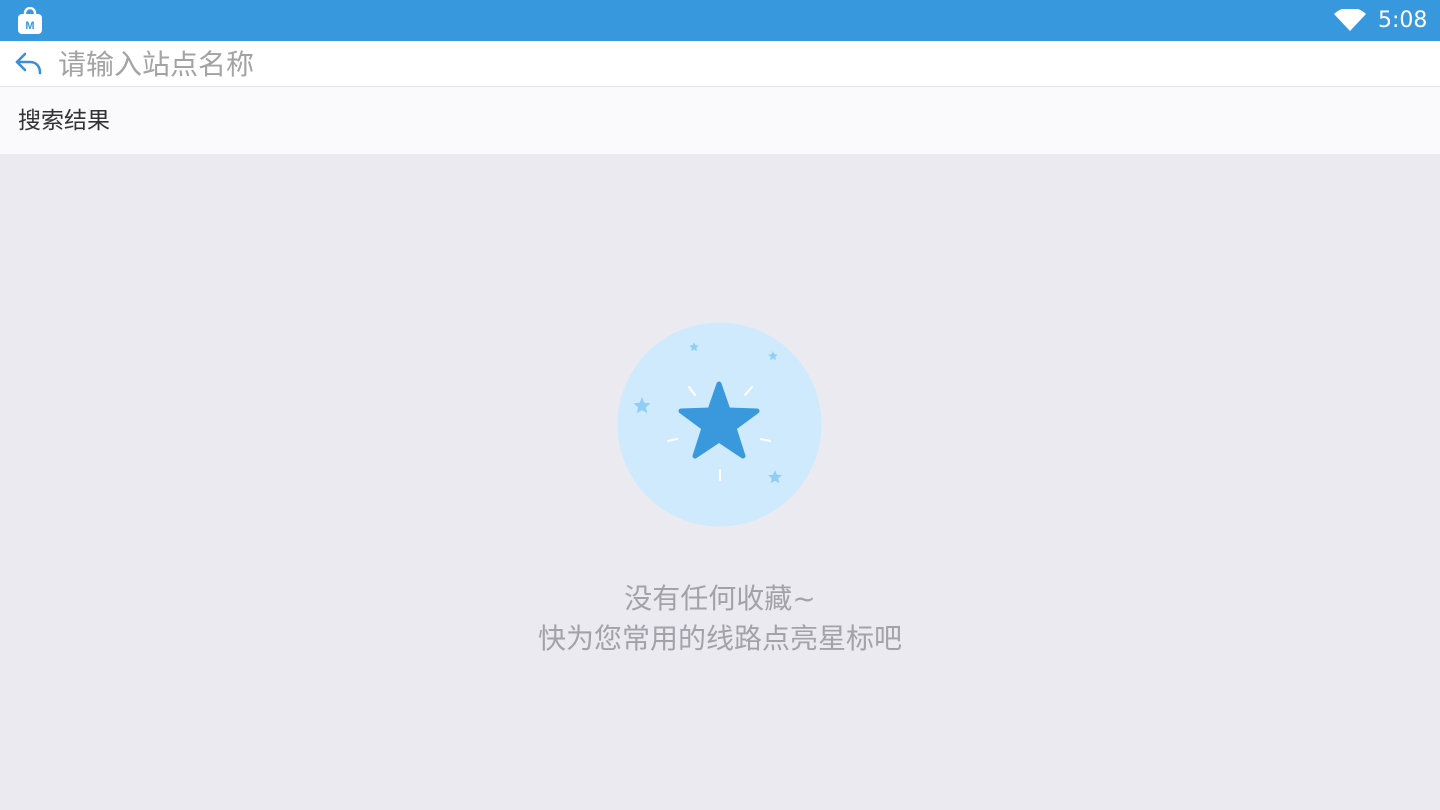 This screenshot has width=1440, height=810. I want to click on shopping-bag-icon: M, so click(30, 20).